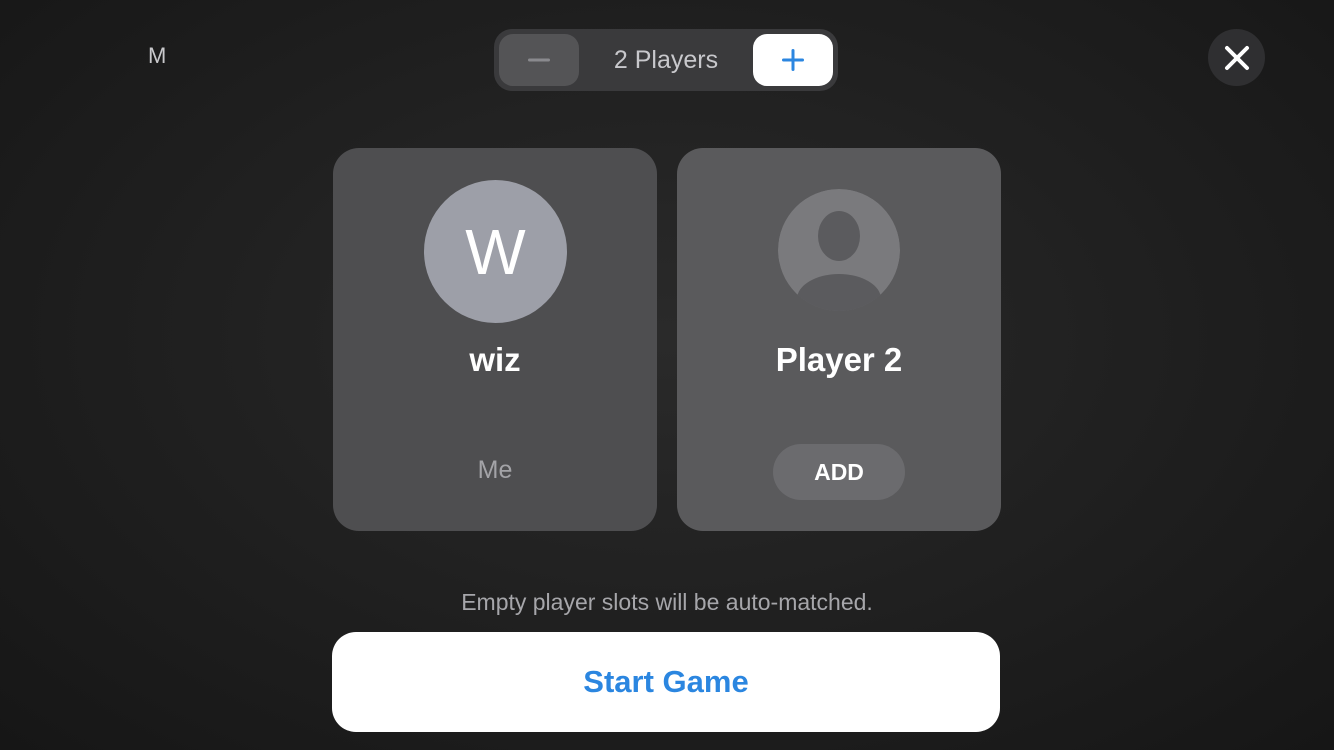  I want to click on minus-icon, so click(539, 60).